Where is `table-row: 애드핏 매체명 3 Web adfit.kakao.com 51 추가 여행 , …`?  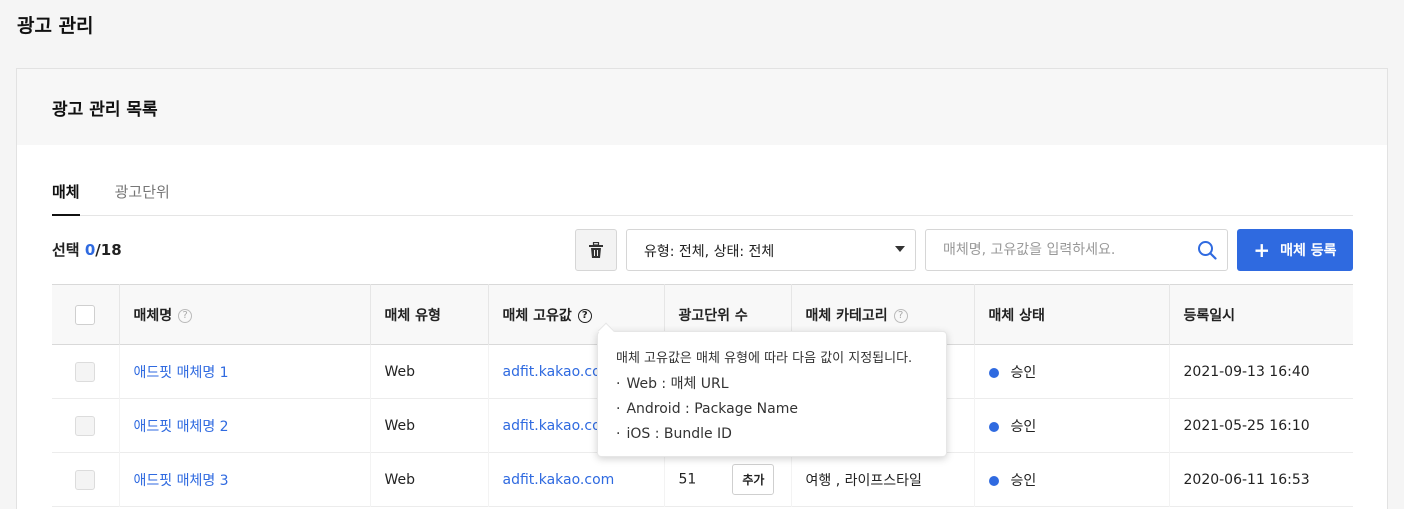 table-row: 애드핏 매체명 3 Web adfit.kakao.com 51 추가 여행 , … is located at coordinates (702, 479).